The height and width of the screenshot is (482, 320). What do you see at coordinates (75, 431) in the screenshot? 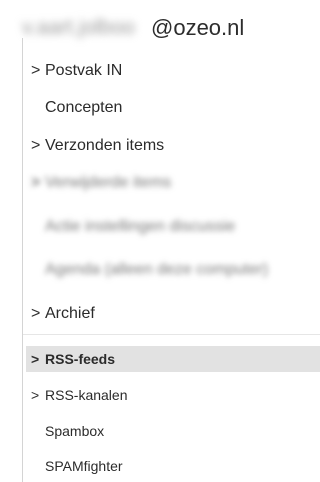
I see `folder-label: Spambox` at bounding box center [75, 431].